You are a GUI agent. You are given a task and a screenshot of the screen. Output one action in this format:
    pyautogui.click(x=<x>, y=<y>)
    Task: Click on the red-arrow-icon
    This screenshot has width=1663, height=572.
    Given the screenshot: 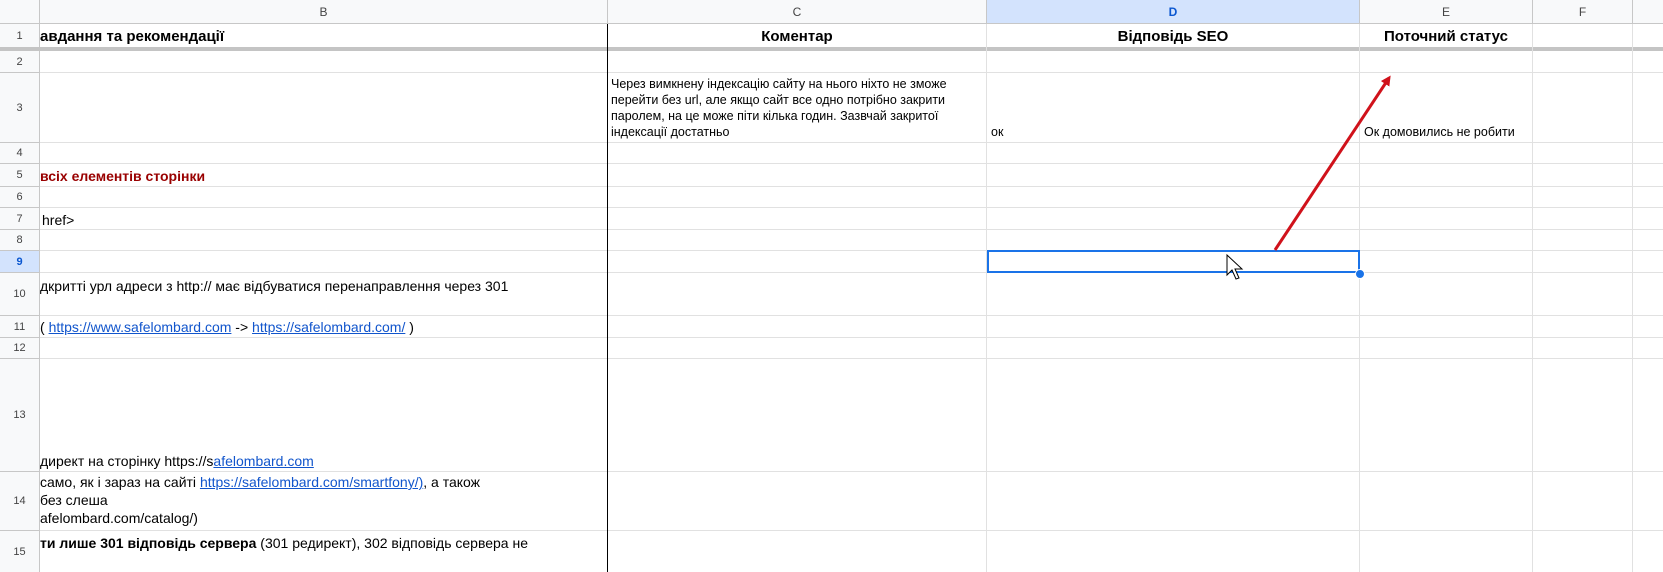 What is the action you would take?
    pyautogui.click(x=1332, y=163)
    